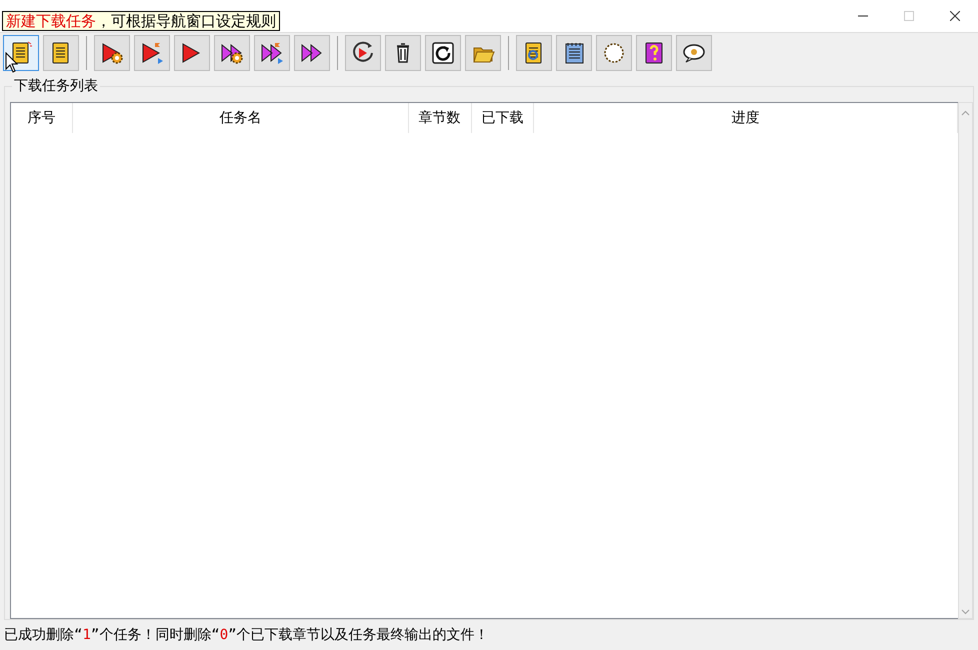  I want to click on column-header: 已下载, so click(503, 118).